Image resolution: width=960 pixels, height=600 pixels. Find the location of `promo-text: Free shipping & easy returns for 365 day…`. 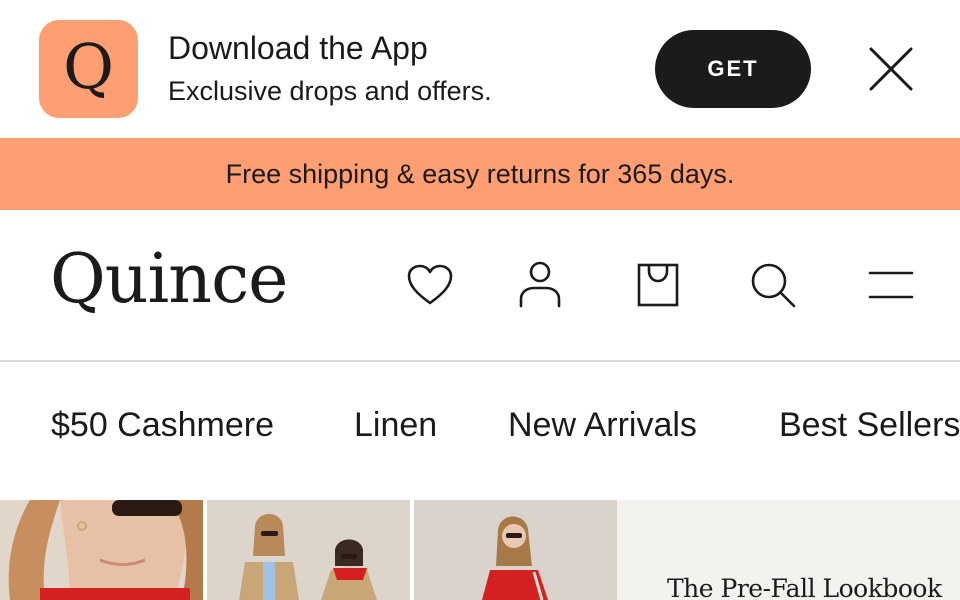

promo-text: Free shipping & easy returns for 365 day… is located at coordinates (480, 173).